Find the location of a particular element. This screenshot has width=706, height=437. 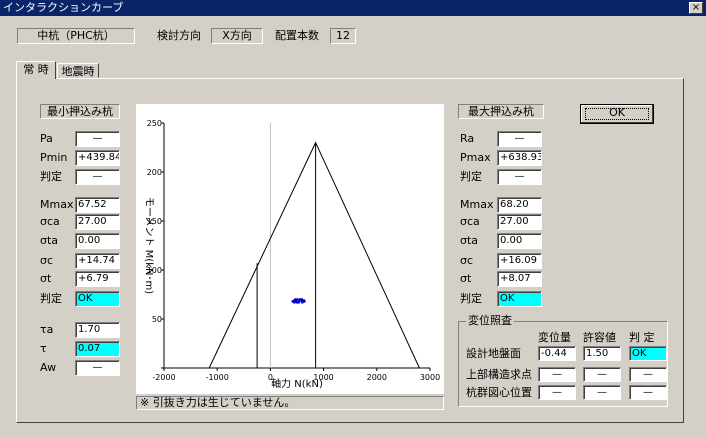

disp-row-label-2: 杭群図心位置 is located at coordinates (499, 392).